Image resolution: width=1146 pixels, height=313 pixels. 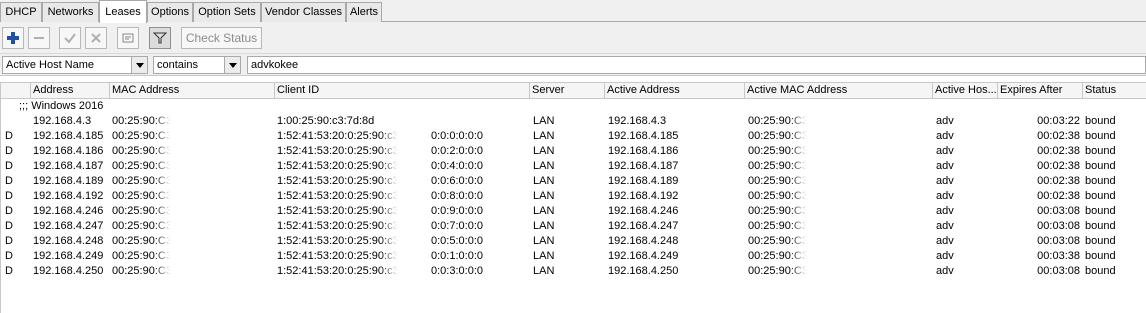 I want to click on filter-operator-select: contains, so click(x=197, y=65).